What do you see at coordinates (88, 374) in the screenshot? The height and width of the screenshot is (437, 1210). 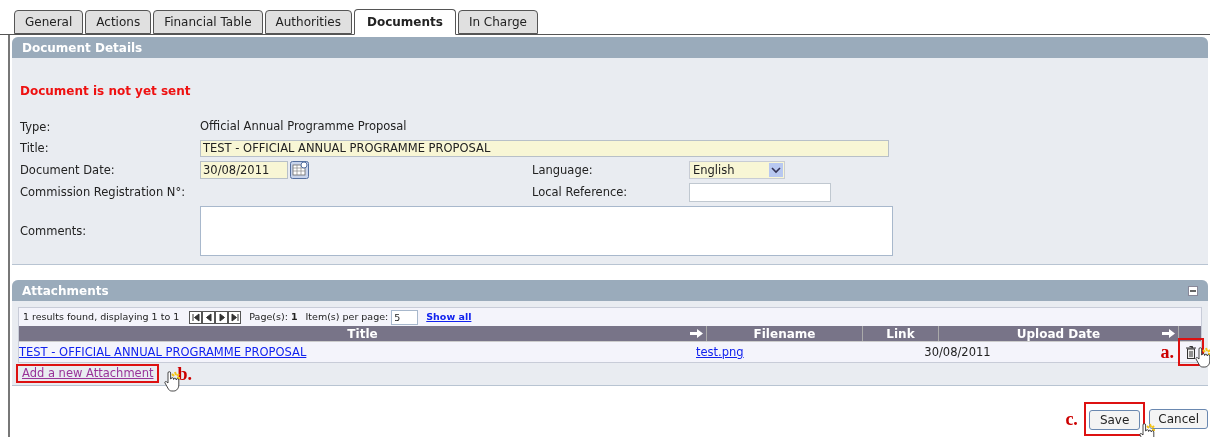 I see `add-attachment-link: Add a new Attachment` at bounding box center [88, 374].